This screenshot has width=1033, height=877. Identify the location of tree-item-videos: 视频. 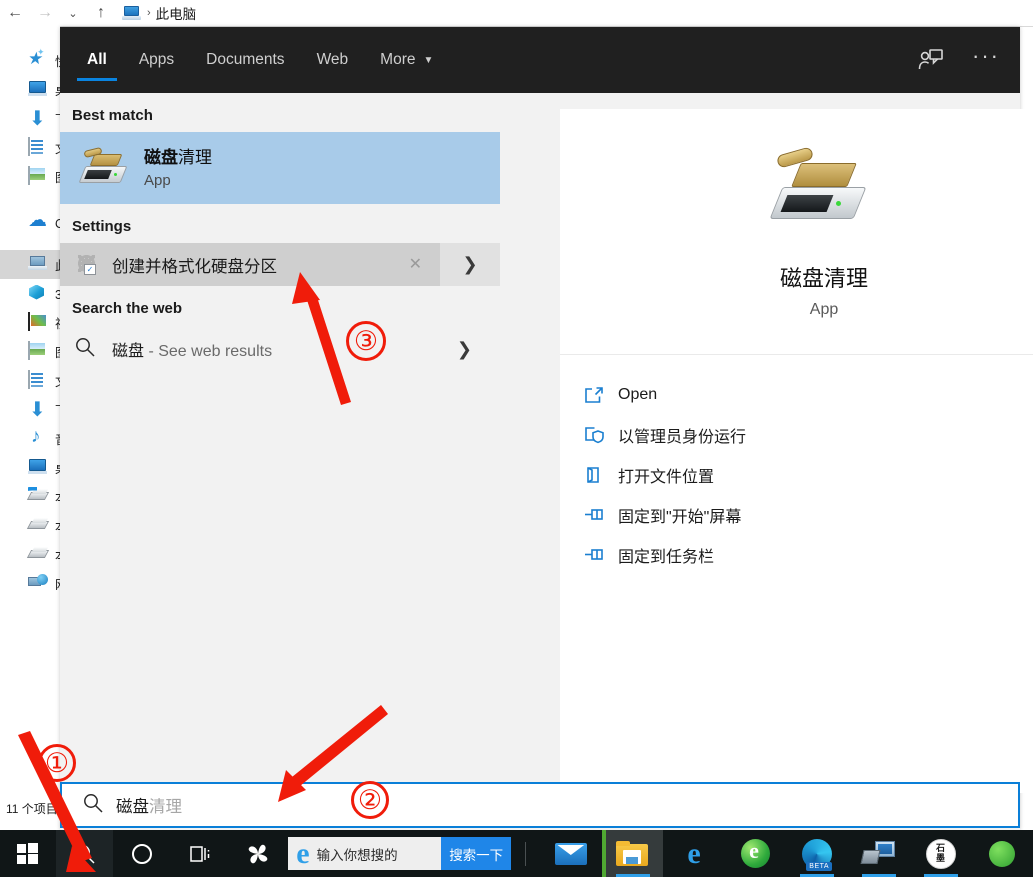
(30, 322).